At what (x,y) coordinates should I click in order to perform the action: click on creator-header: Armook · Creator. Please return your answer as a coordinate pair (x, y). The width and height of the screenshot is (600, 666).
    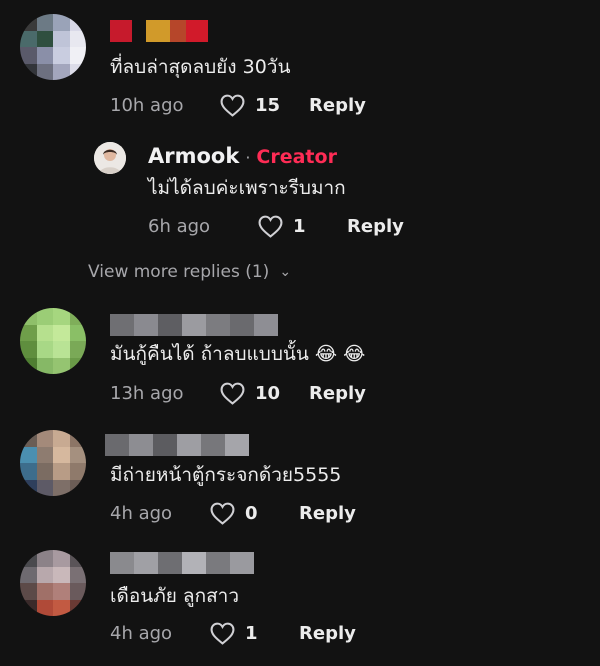
    Looking at the image, I should click on (242, 156).